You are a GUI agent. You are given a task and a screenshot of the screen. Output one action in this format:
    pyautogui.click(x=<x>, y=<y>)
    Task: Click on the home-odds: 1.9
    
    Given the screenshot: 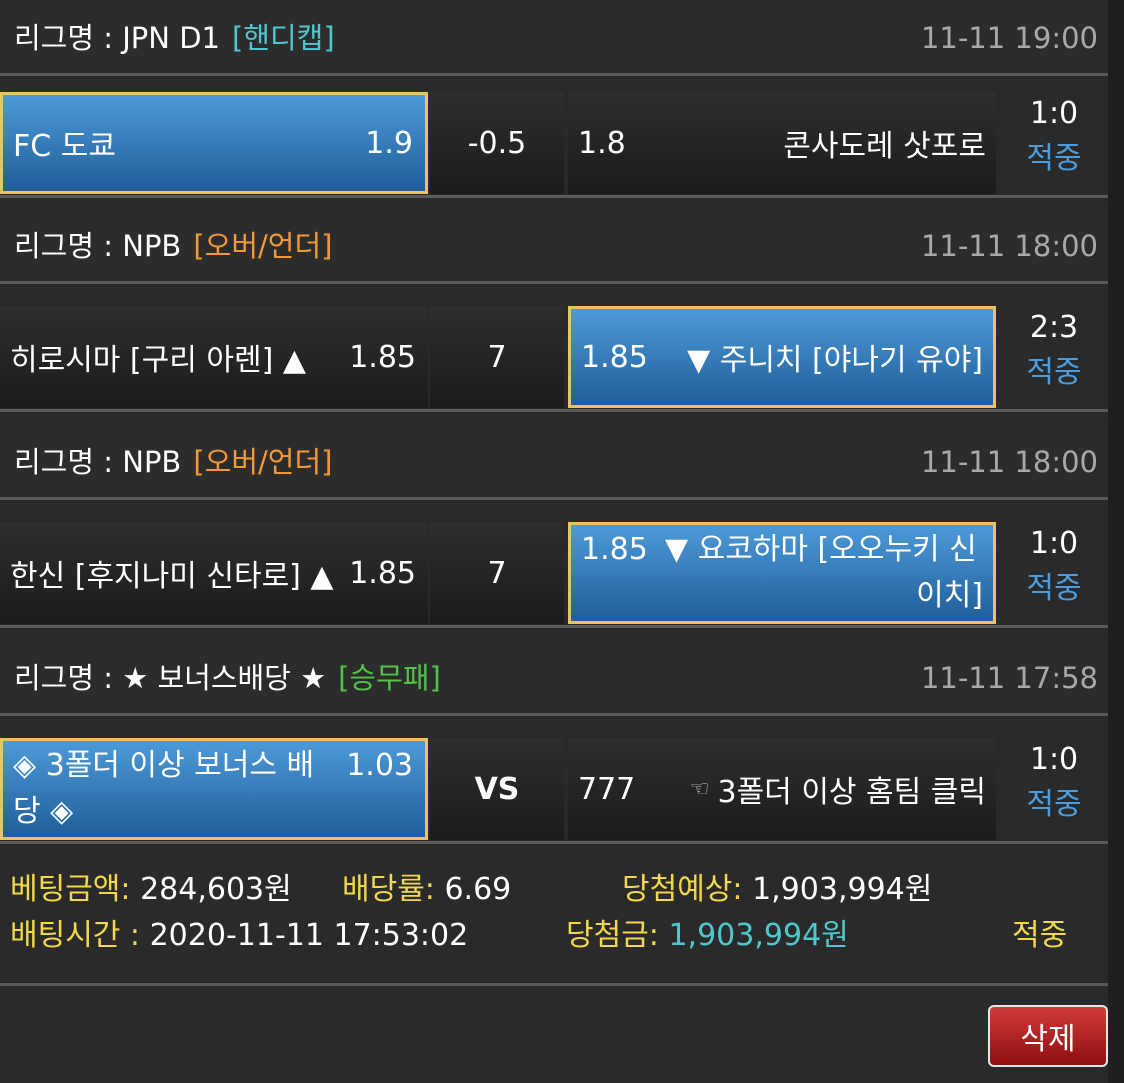 What is the action you would take?
    pyautogui.click(x=389, y=143)
    